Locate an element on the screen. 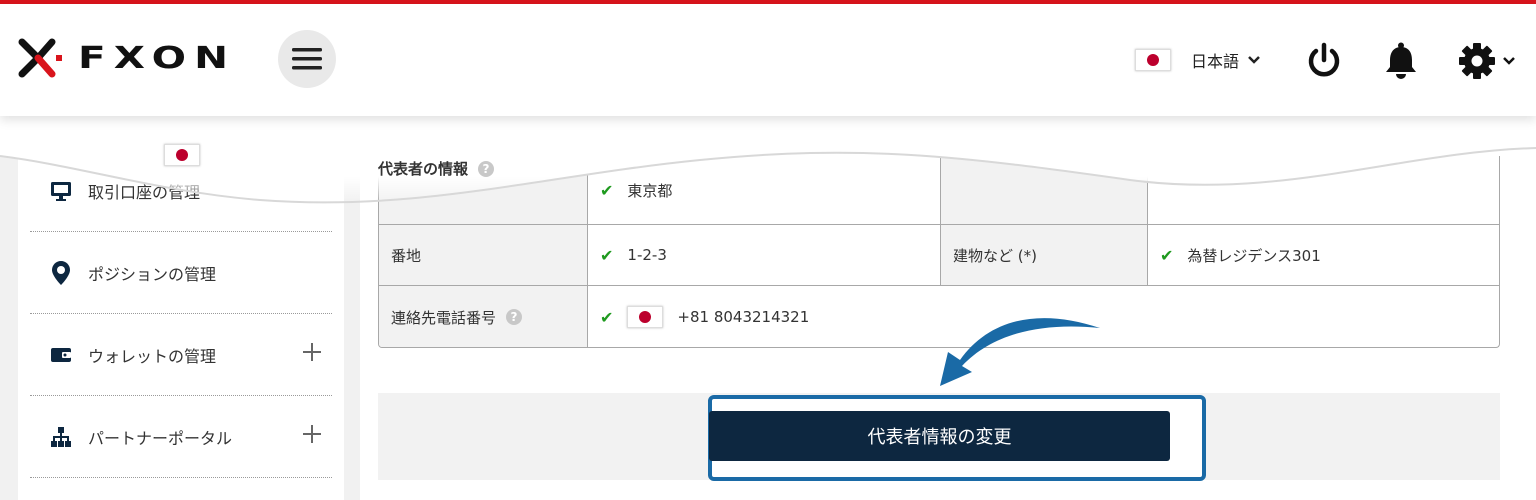 The width and height of the screenshot is (1536, 500). logo-text: FXON is located at coordinates (157, 58).